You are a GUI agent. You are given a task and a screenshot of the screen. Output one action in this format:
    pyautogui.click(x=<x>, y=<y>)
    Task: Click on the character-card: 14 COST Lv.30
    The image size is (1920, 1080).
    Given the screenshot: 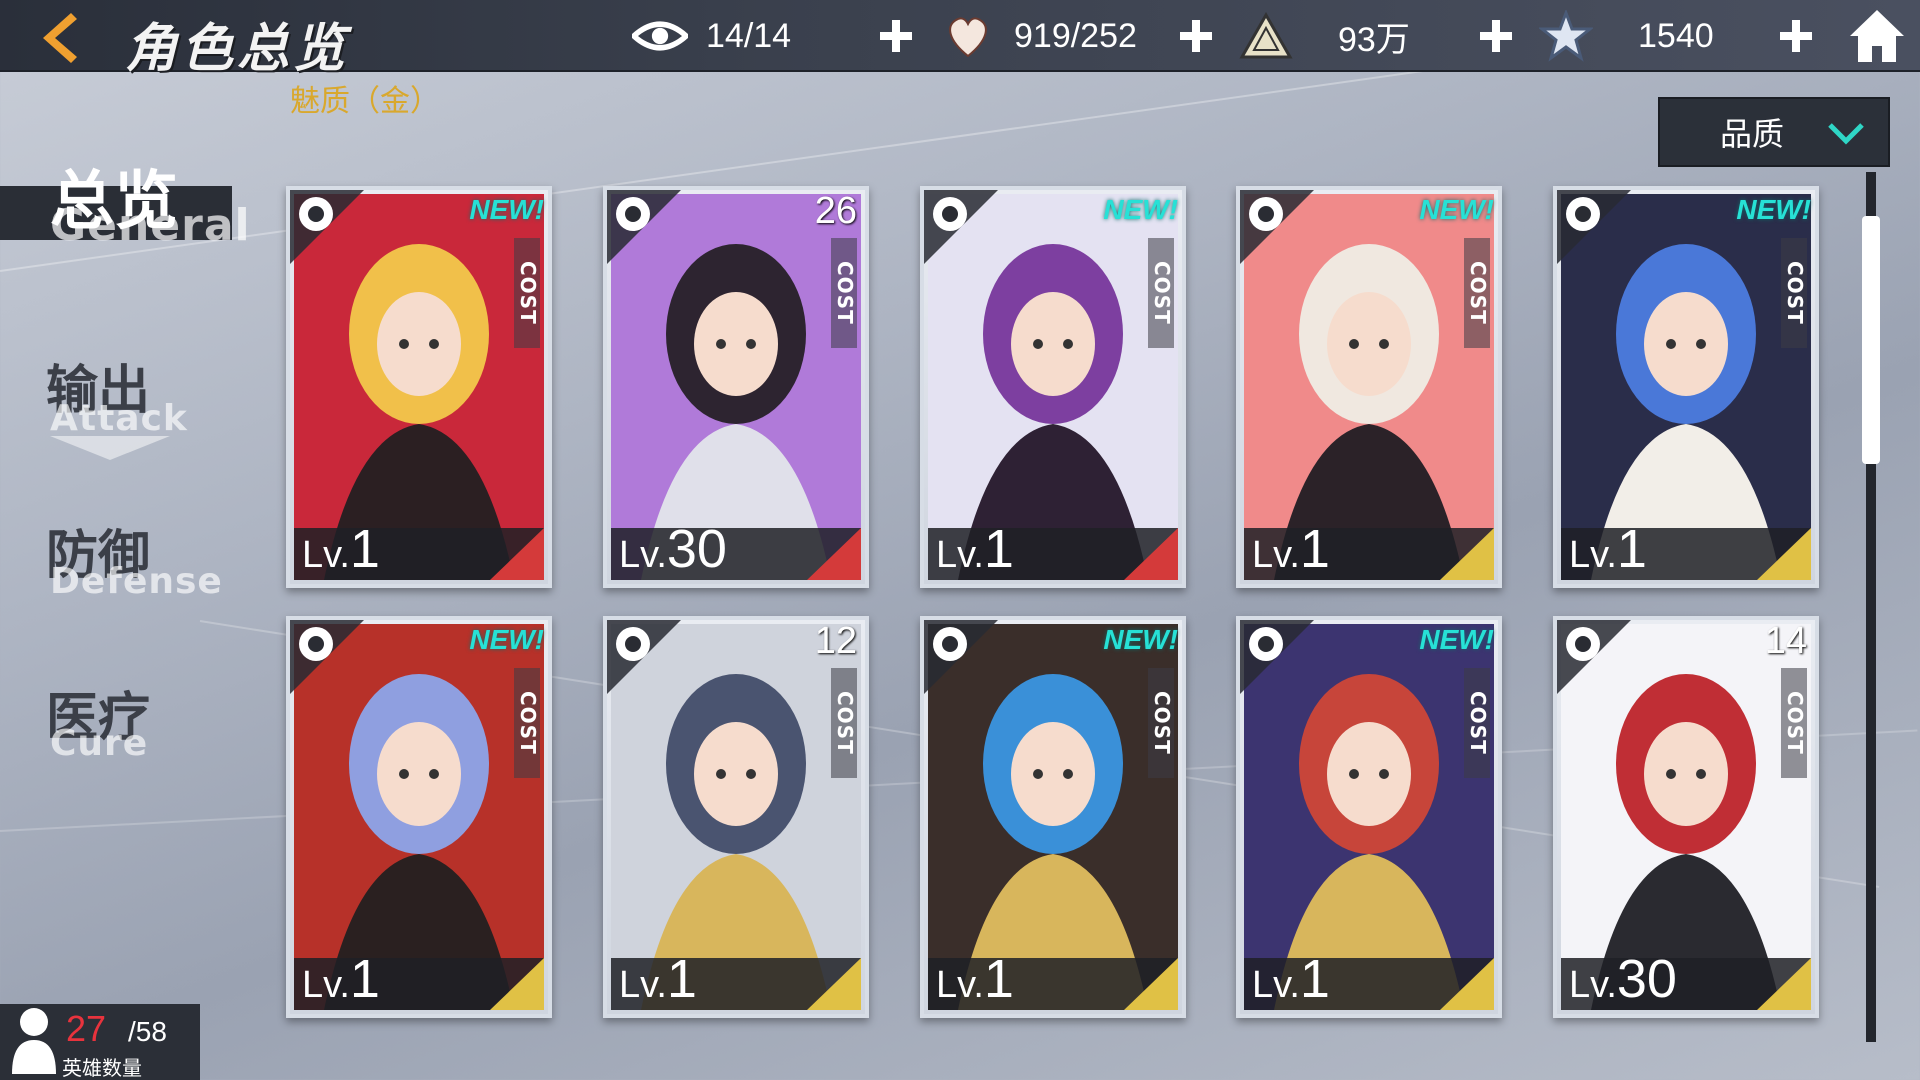 What is the action you would take?
    pyautogui.click(x=1686, y=817)
    